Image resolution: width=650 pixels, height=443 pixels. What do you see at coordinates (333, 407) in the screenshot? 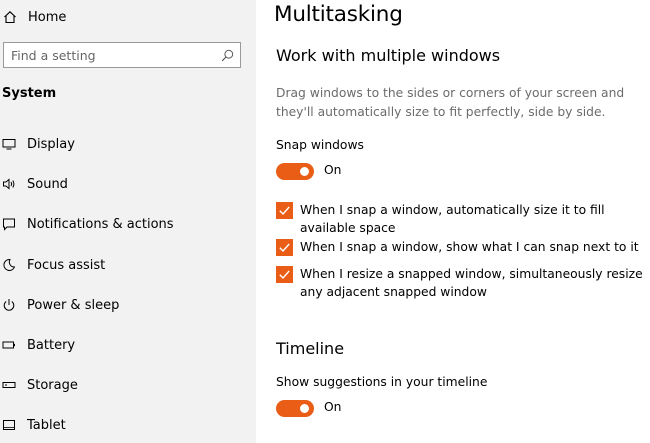
I see `timeline-suggestions-state: On` at bounding box center [333, 407].